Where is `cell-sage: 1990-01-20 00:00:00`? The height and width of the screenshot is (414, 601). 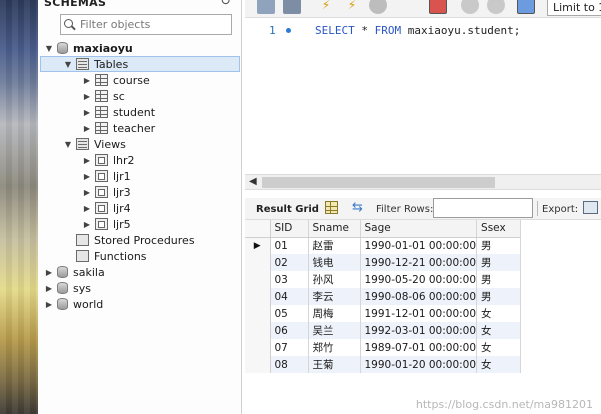
cell-sage: 1990-01-20 00:00:00 is located at coordinates (419, 364).